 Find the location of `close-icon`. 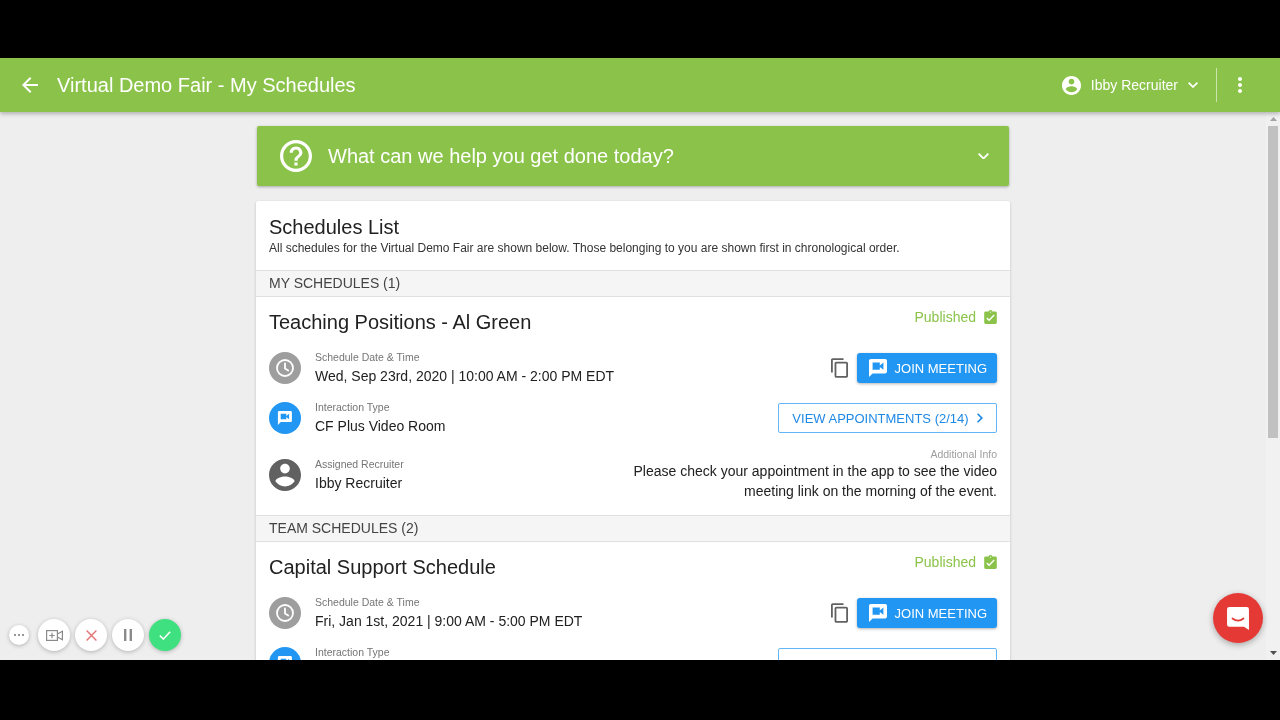

close-icon is located at coordinates (91, 635).